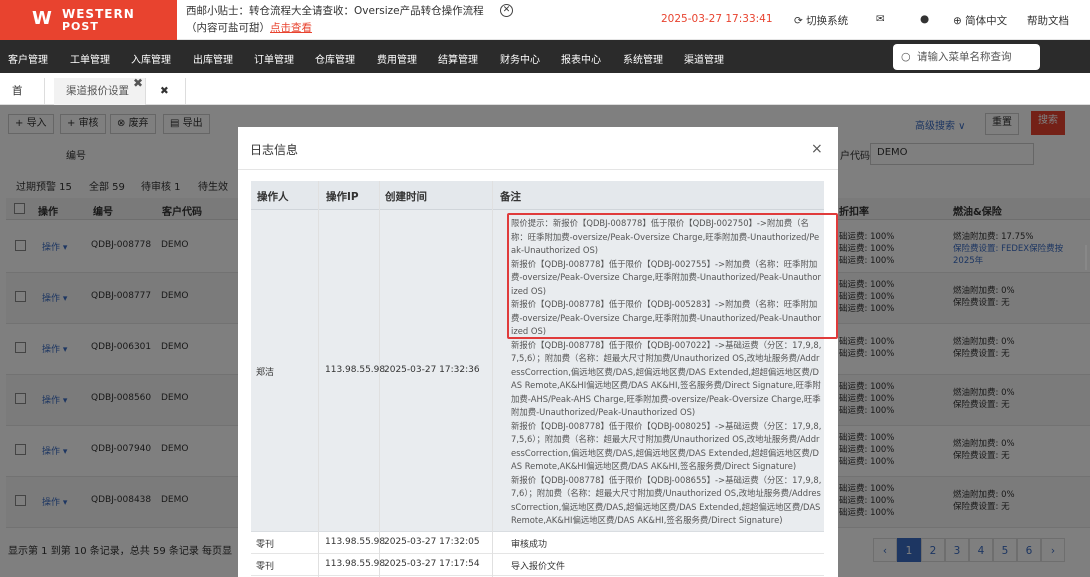 The width and height of the screenshot is (1090, 577). Describe the element at coordinates (529, 545) in the screenshot. I see `log-remark: 审核成功` at that location.